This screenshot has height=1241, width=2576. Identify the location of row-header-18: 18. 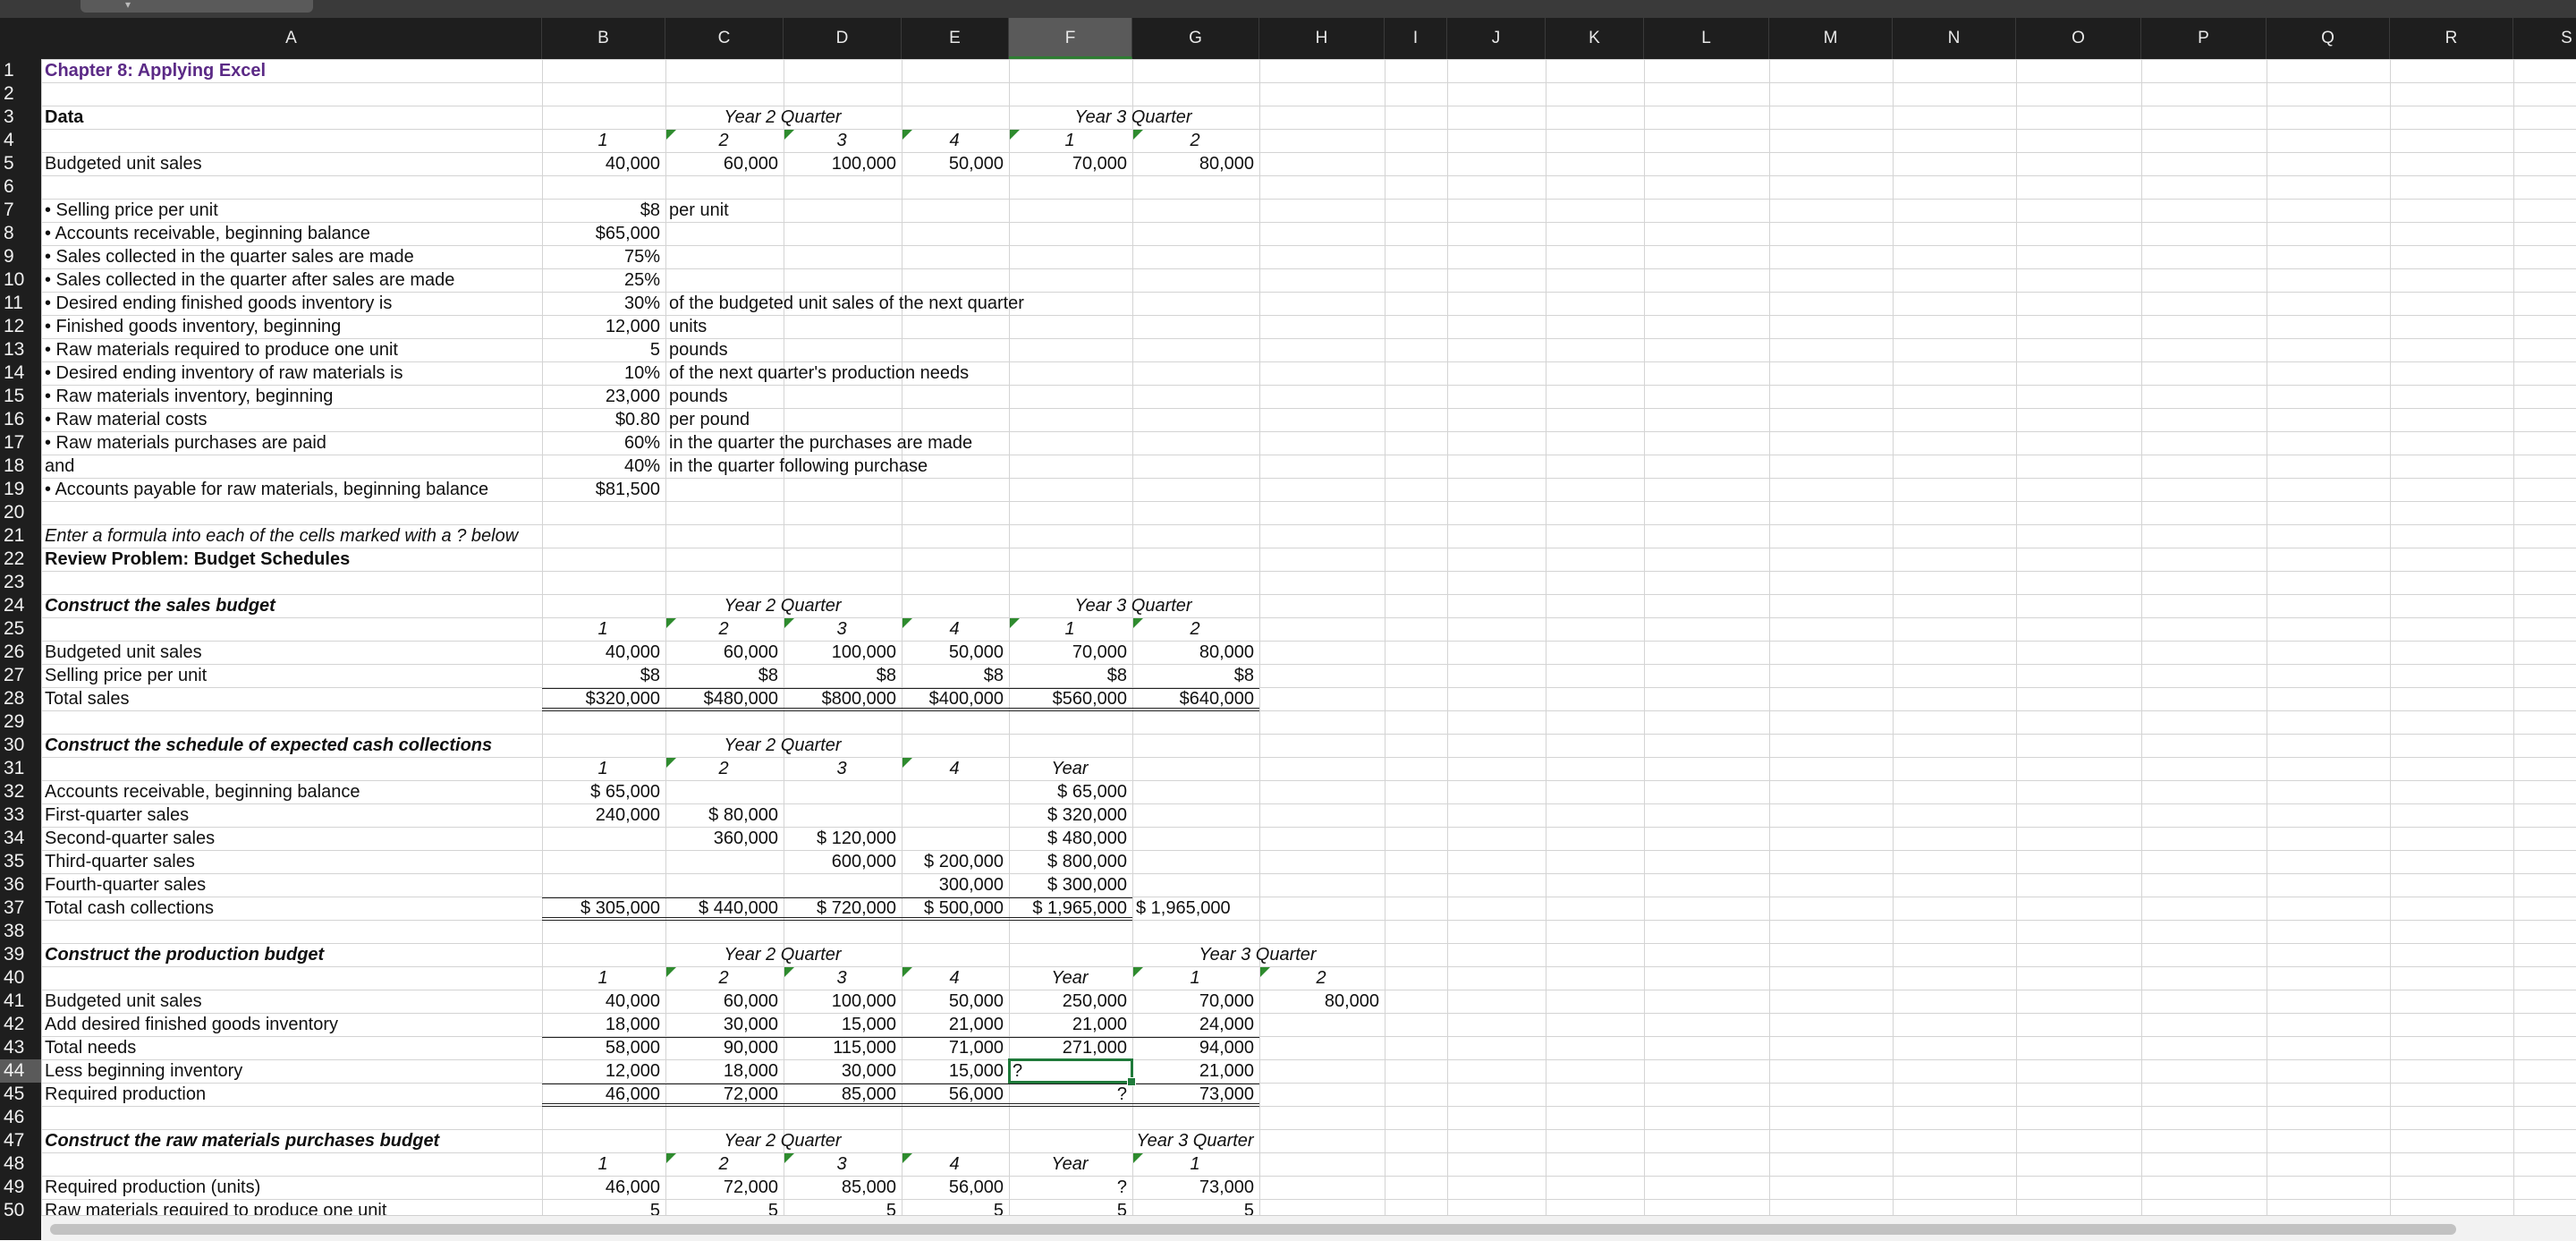
(20, 466).